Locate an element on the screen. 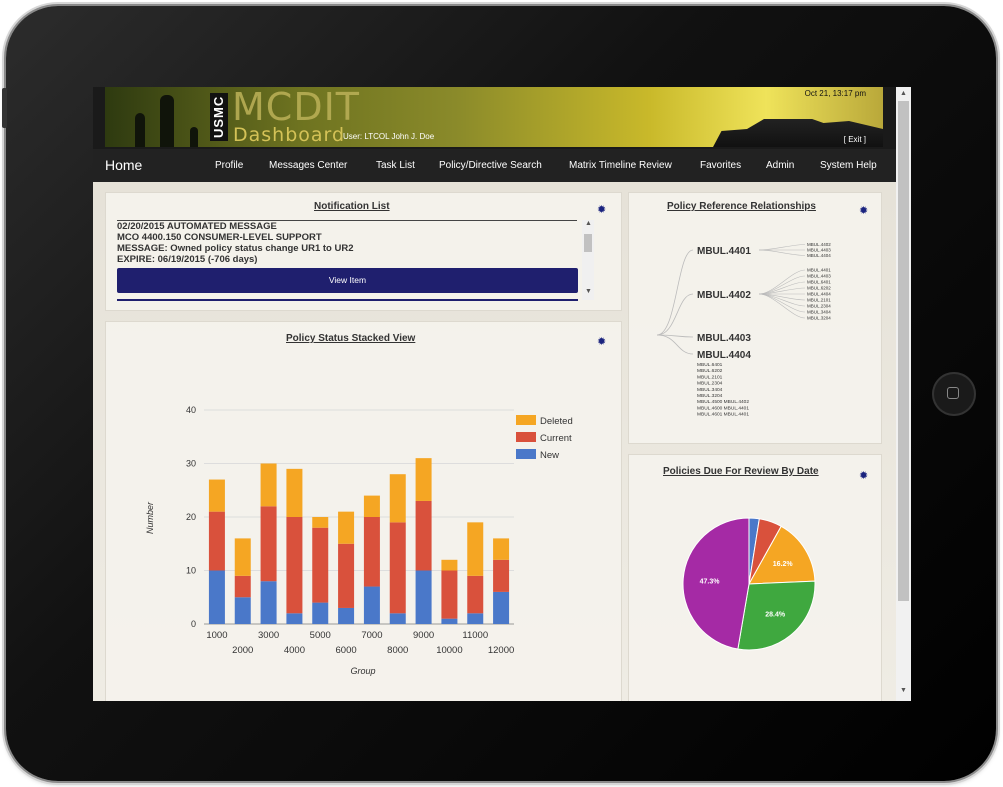 This screenshot has width=1003, height=787. tree-child-label: MBUL.2304 is located at coordinates (819, 306).